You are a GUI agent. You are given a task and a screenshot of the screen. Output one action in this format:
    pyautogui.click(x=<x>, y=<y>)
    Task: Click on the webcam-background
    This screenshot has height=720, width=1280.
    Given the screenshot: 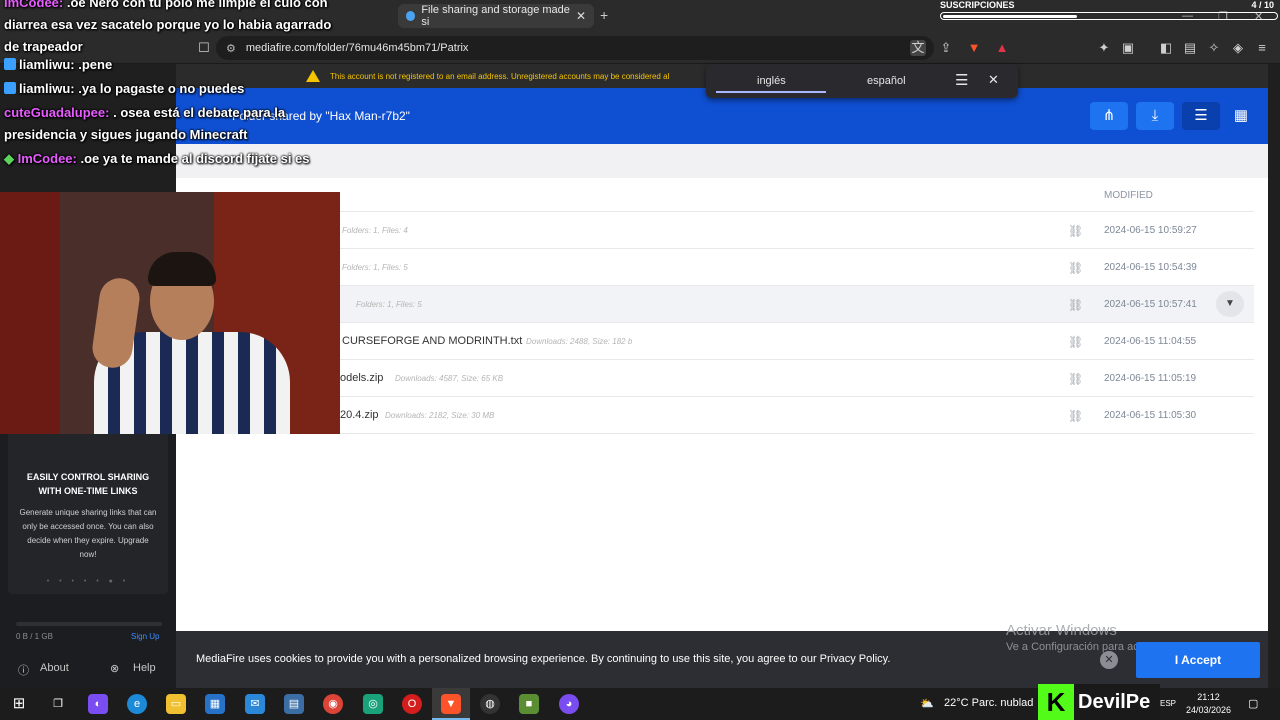 What is the action you would take?
    pyautogui.click(x=34, y=313)
    